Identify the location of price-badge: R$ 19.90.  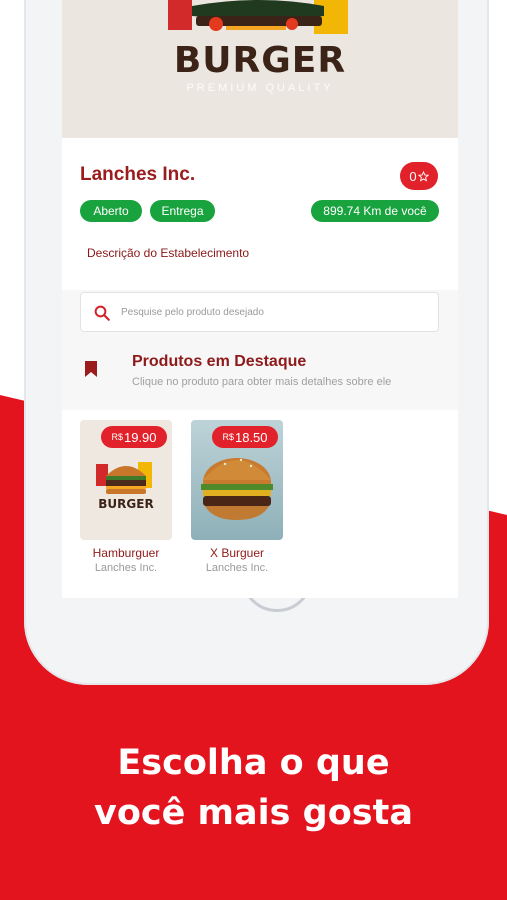
(134, 437).